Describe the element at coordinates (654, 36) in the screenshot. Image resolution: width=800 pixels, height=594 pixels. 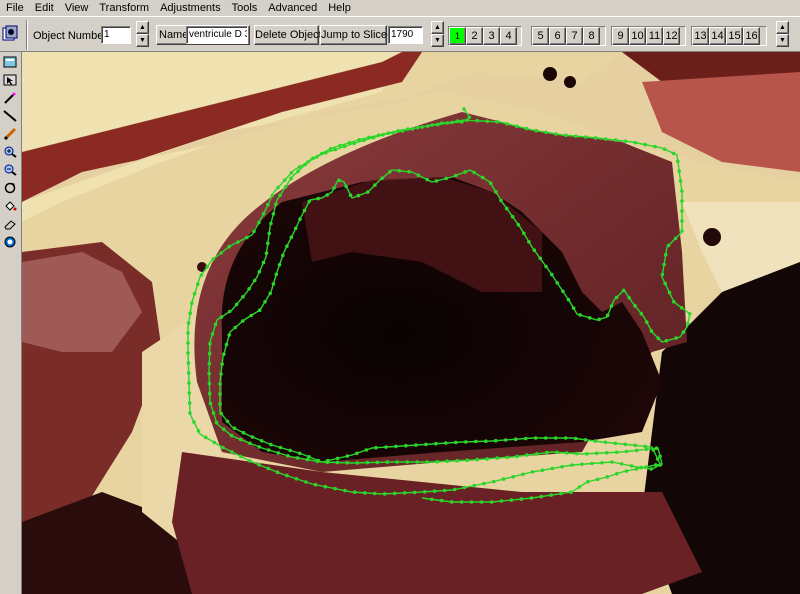
I see `object-button-11: 11` at that location.